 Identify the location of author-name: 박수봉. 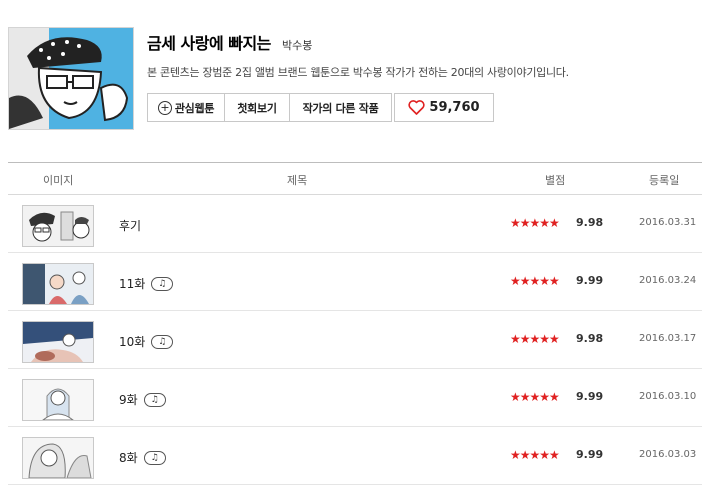
(297, 45).